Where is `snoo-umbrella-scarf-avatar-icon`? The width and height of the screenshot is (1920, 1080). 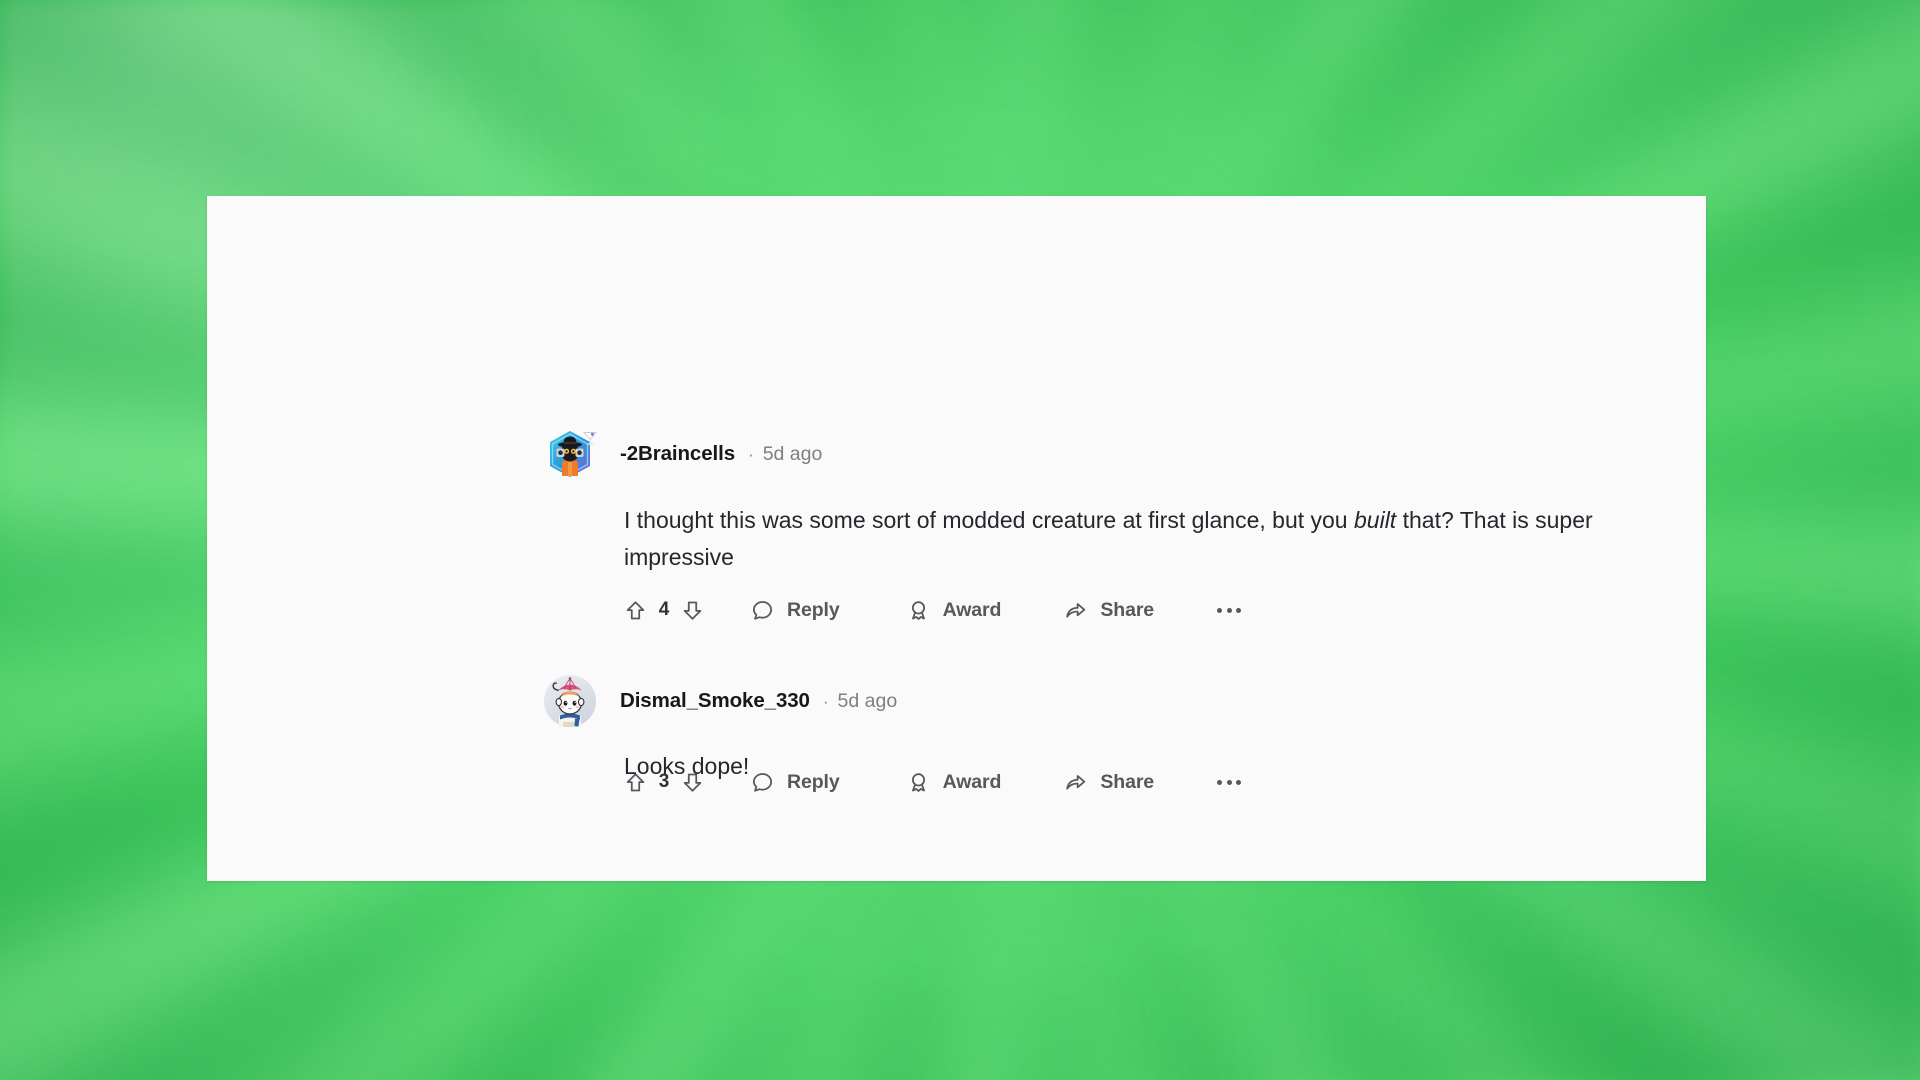
snoo-umbrella-scarf-avatar-icon is located at coordinates (570, 701).